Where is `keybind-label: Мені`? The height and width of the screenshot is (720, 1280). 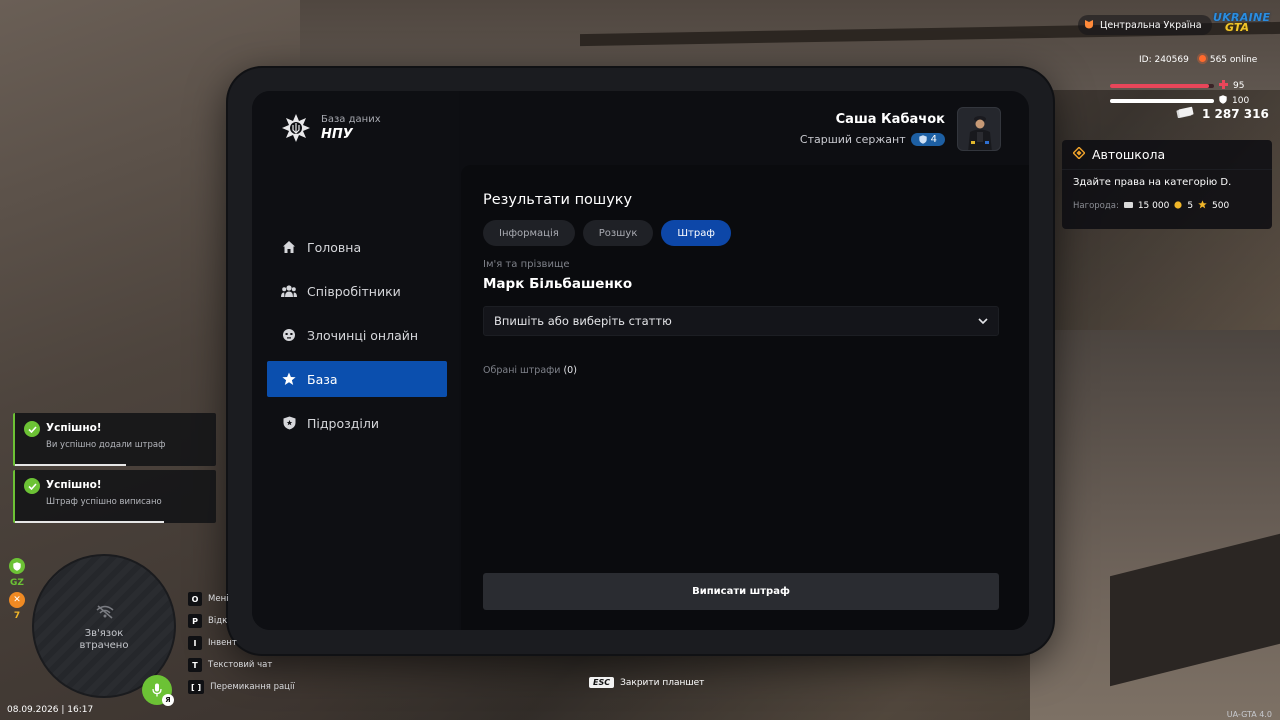
keybind-label: Мені is located at coordinates (218, 599).